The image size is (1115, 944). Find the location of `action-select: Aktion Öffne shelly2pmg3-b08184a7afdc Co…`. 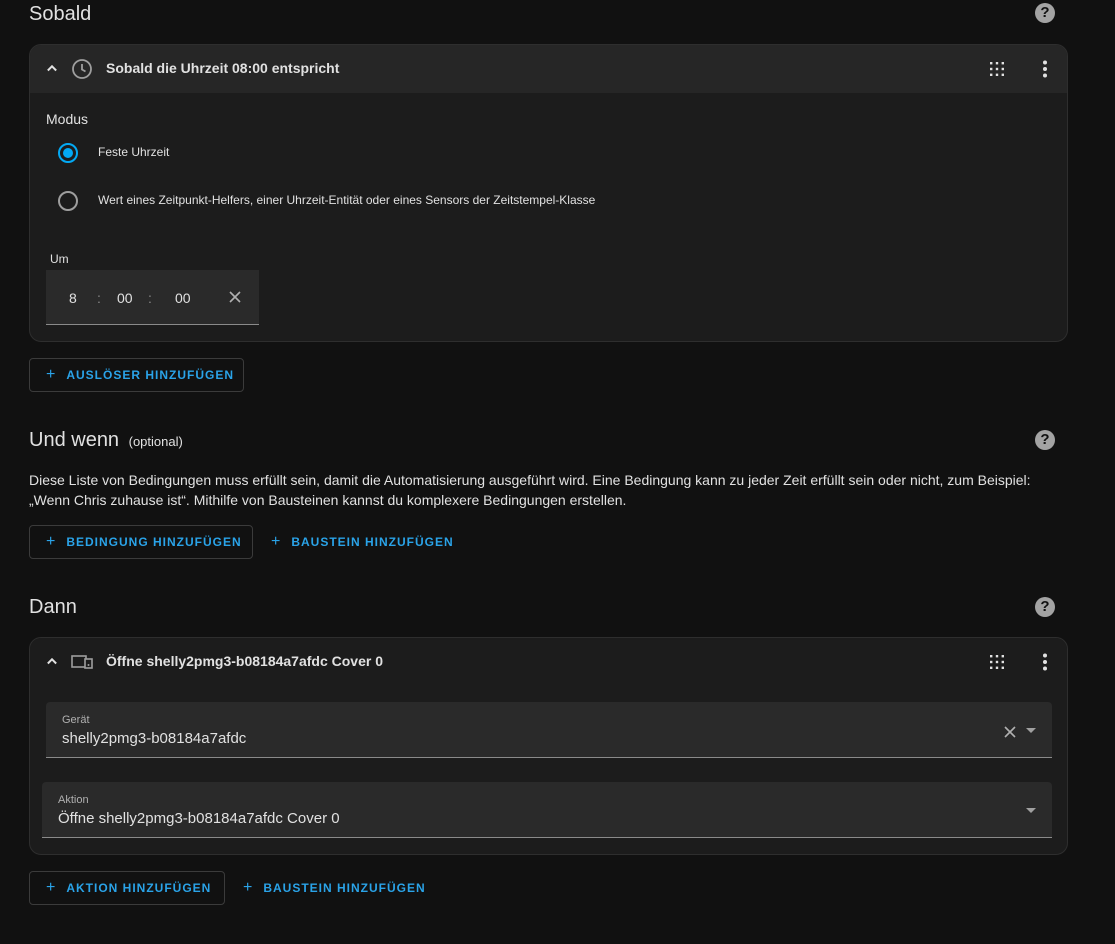

action-select: Aktion Öffne shelly2pmg3-b08184a7afdc Co… is located at coordinates (547, 810).